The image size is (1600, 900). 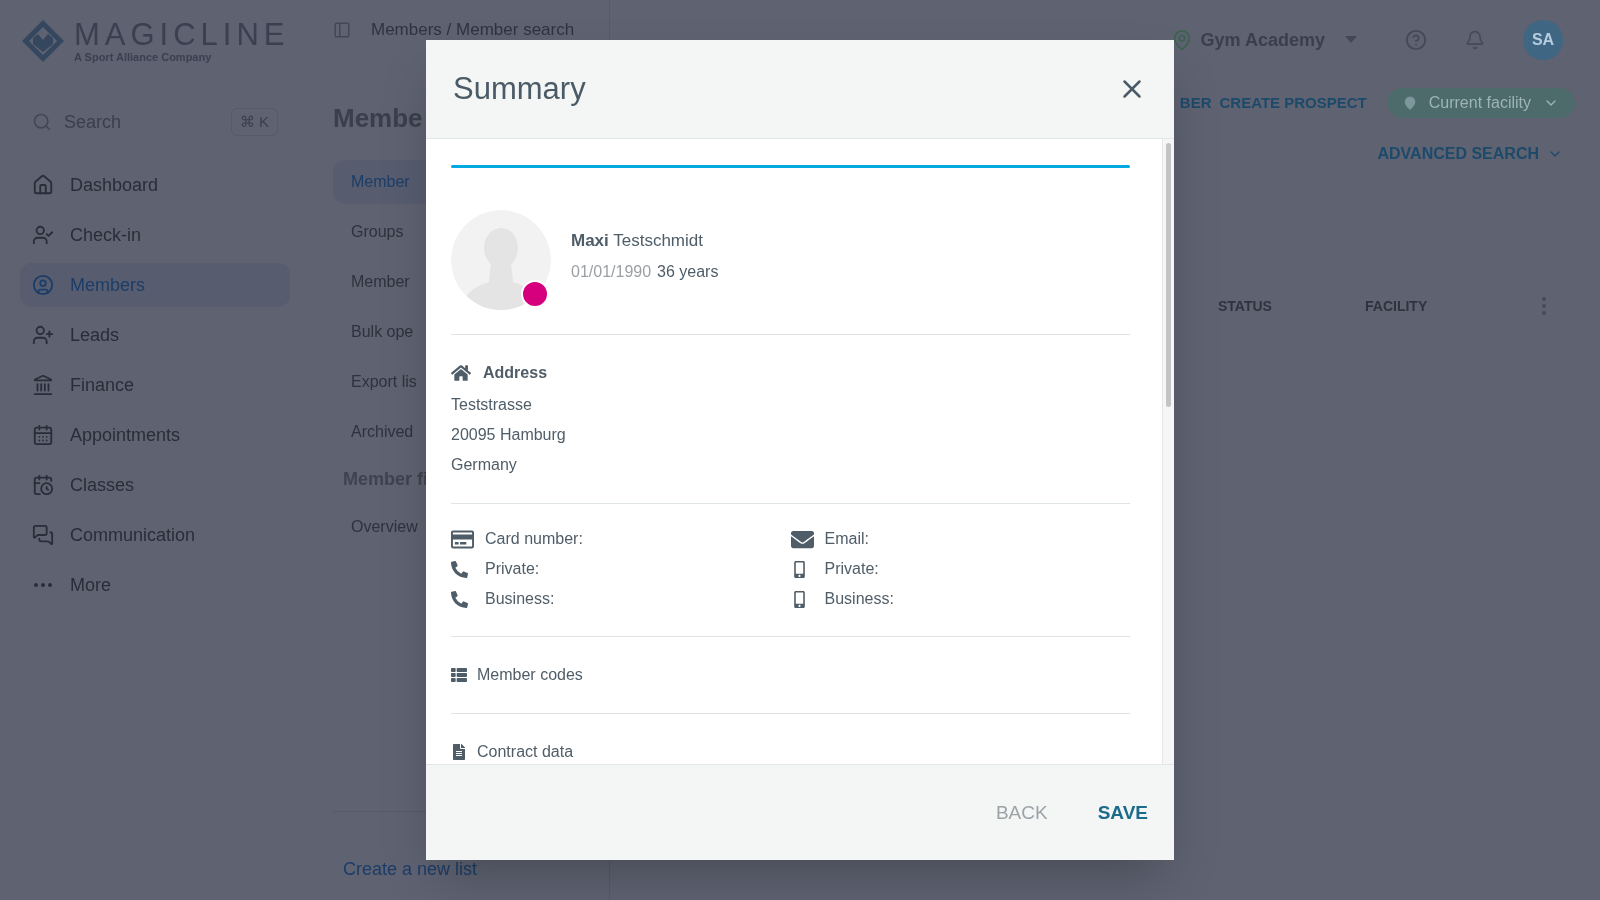 I want to click on user-avatar: SA, so click(x=1543, y=40).